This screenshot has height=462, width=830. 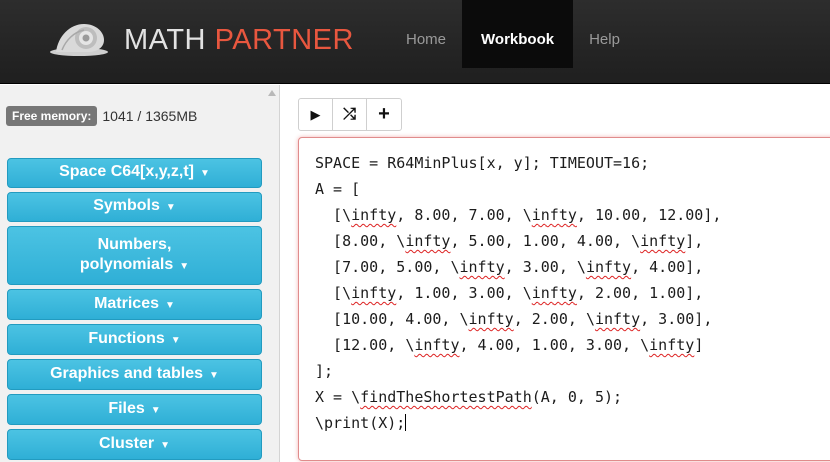 I want to click on brand-title-part1: MATH, so click(x=169, y=40).